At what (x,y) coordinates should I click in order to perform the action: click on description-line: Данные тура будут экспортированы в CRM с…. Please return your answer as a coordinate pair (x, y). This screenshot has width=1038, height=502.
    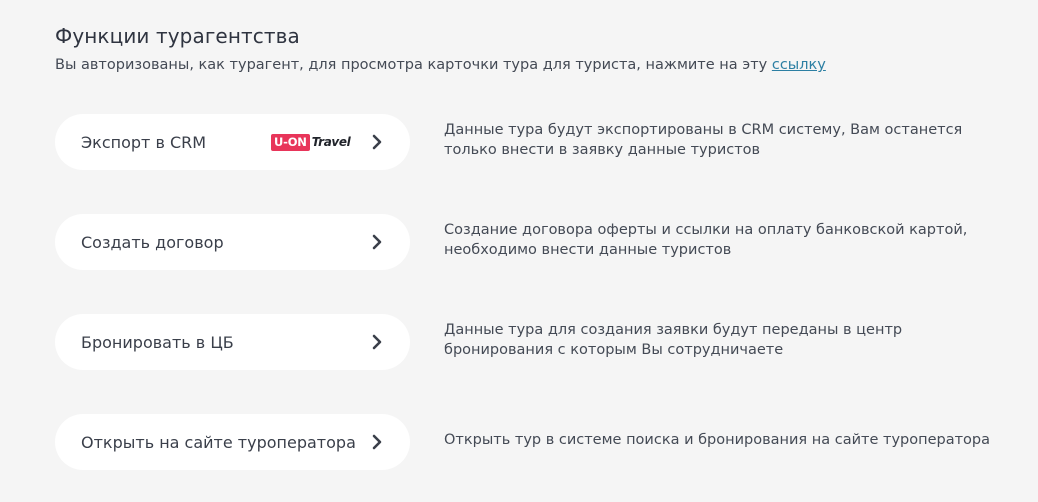
    Looking at the image, I should click on (703, 130).